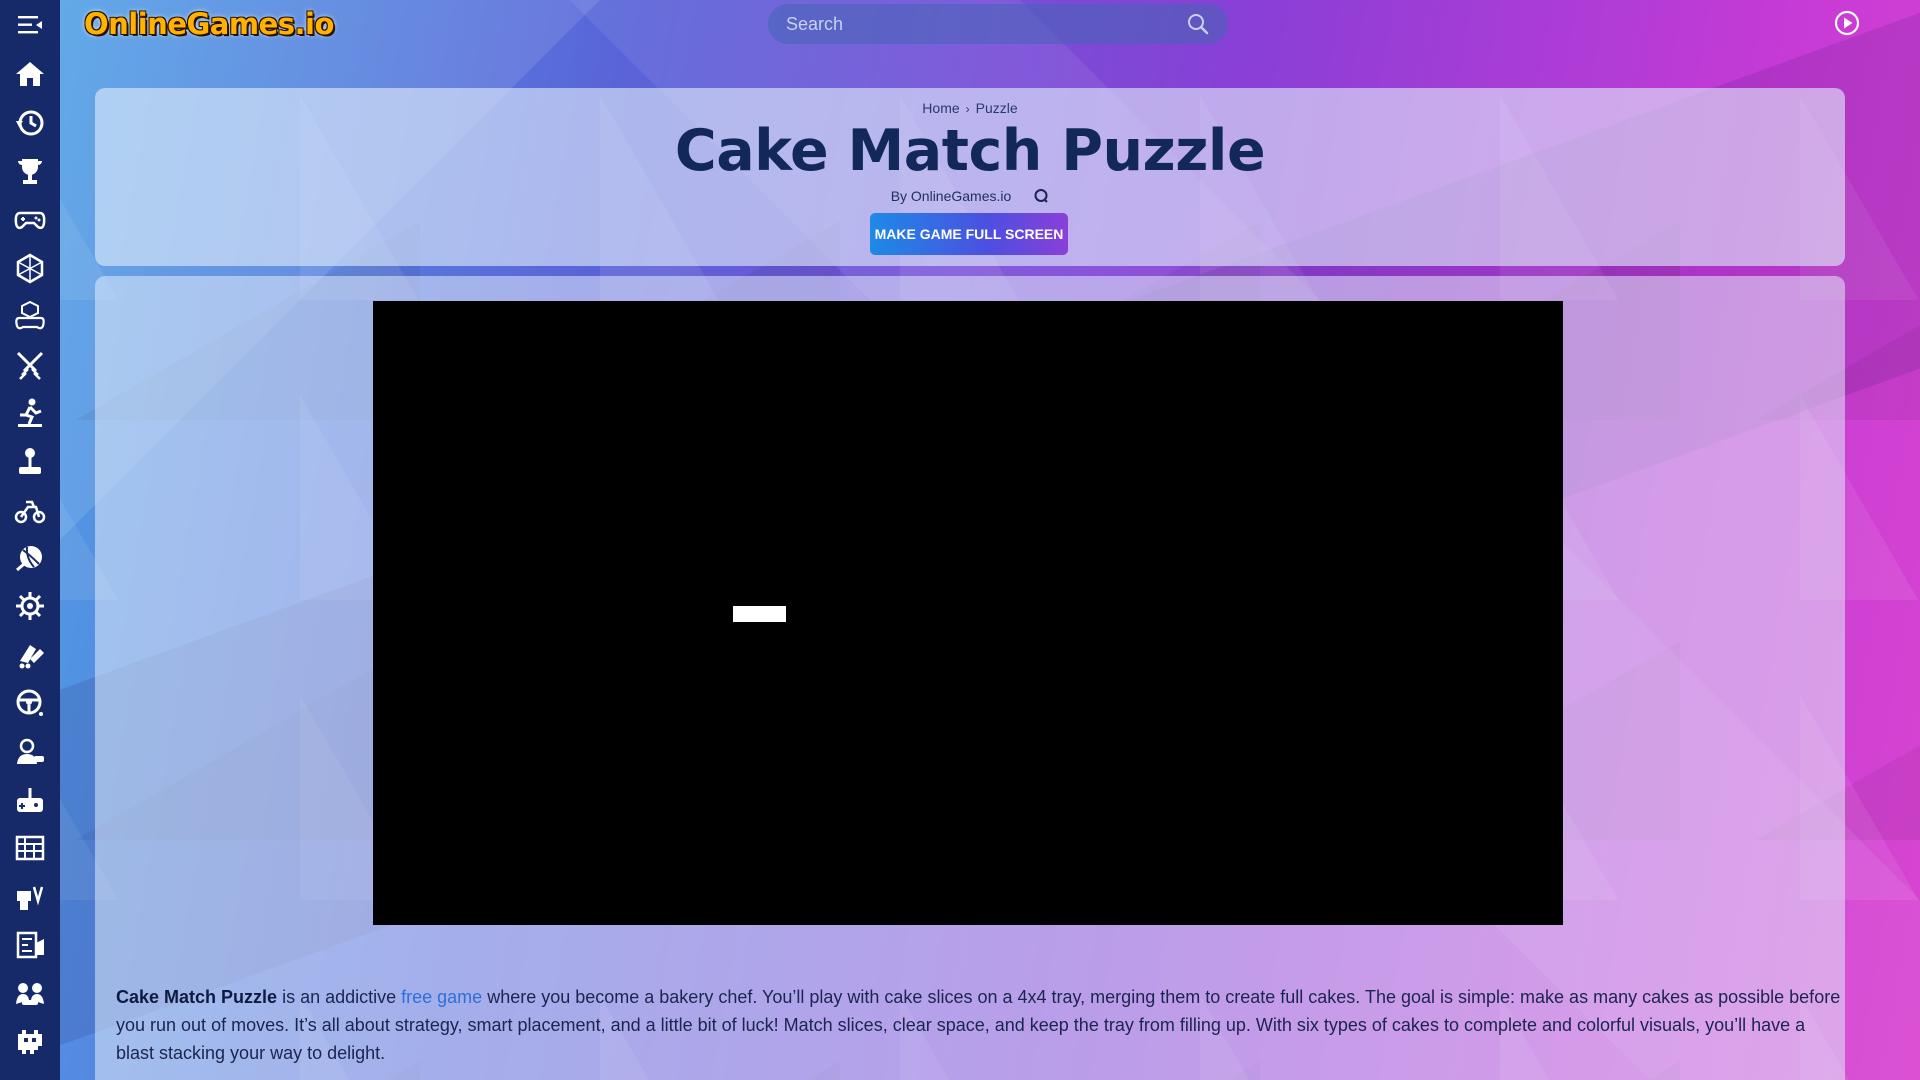 Image resolution: width=1920 pixels, height=1080 pixels. I want to click on two-players-icon, so click(30, 993).